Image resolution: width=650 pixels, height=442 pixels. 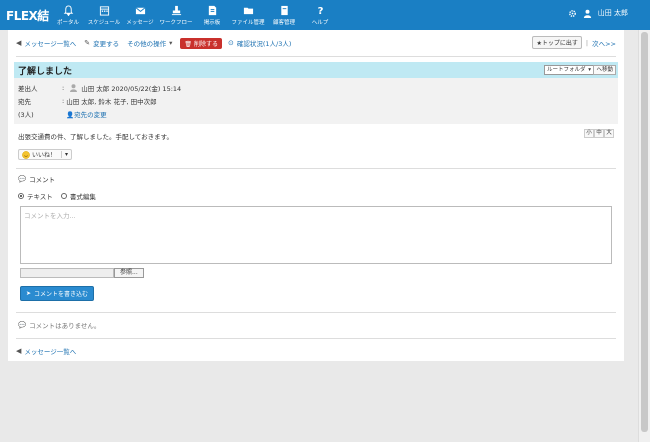 What do you see at coordinates (188, 44) in the screenshot?
I see `trash-icon: 🗑` at bounding box center [188, 44].